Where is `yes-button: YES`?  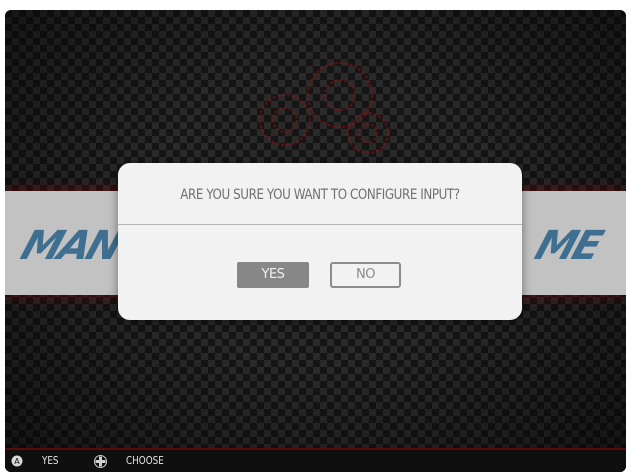
yes-button: YES is located at coordinates (273, 275).